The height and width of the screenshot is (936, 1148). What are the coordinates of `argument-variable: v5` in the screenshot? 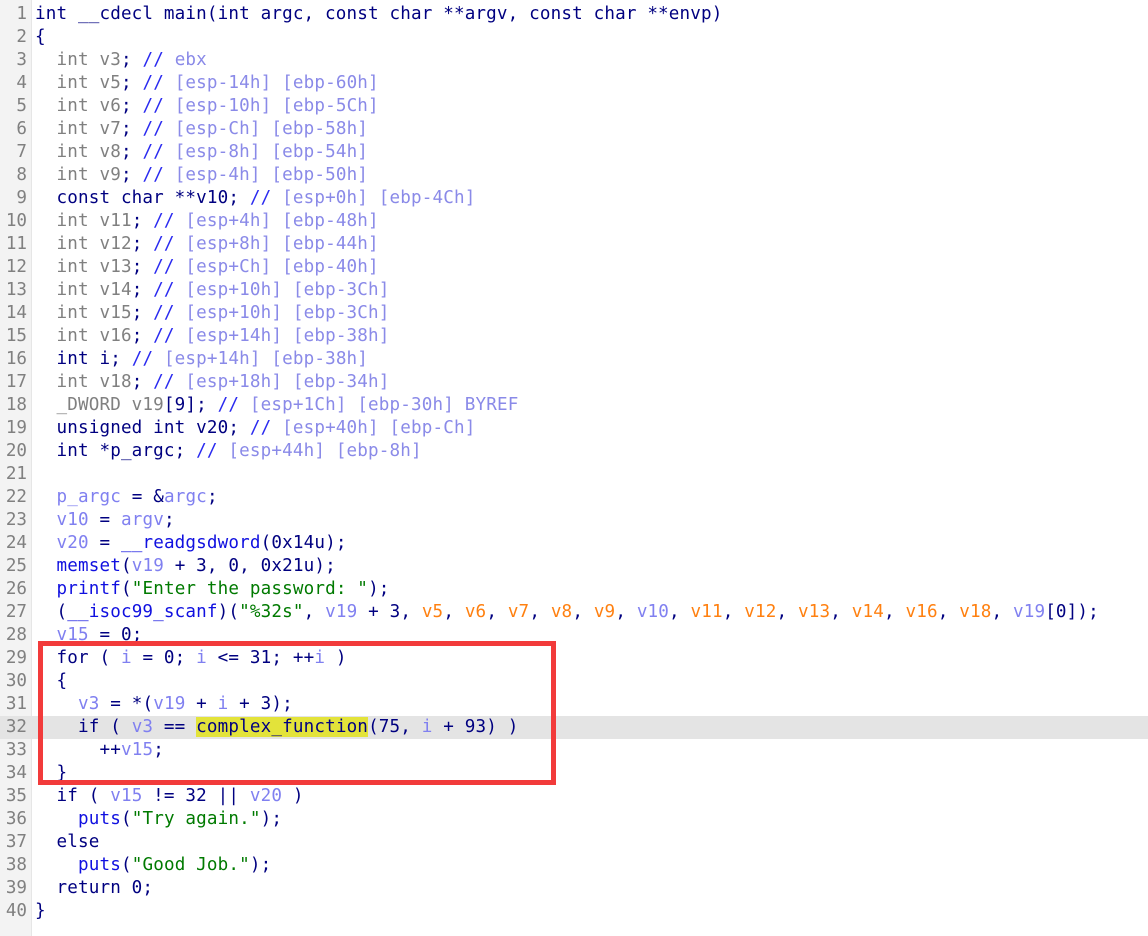 It's located at (433, 612).